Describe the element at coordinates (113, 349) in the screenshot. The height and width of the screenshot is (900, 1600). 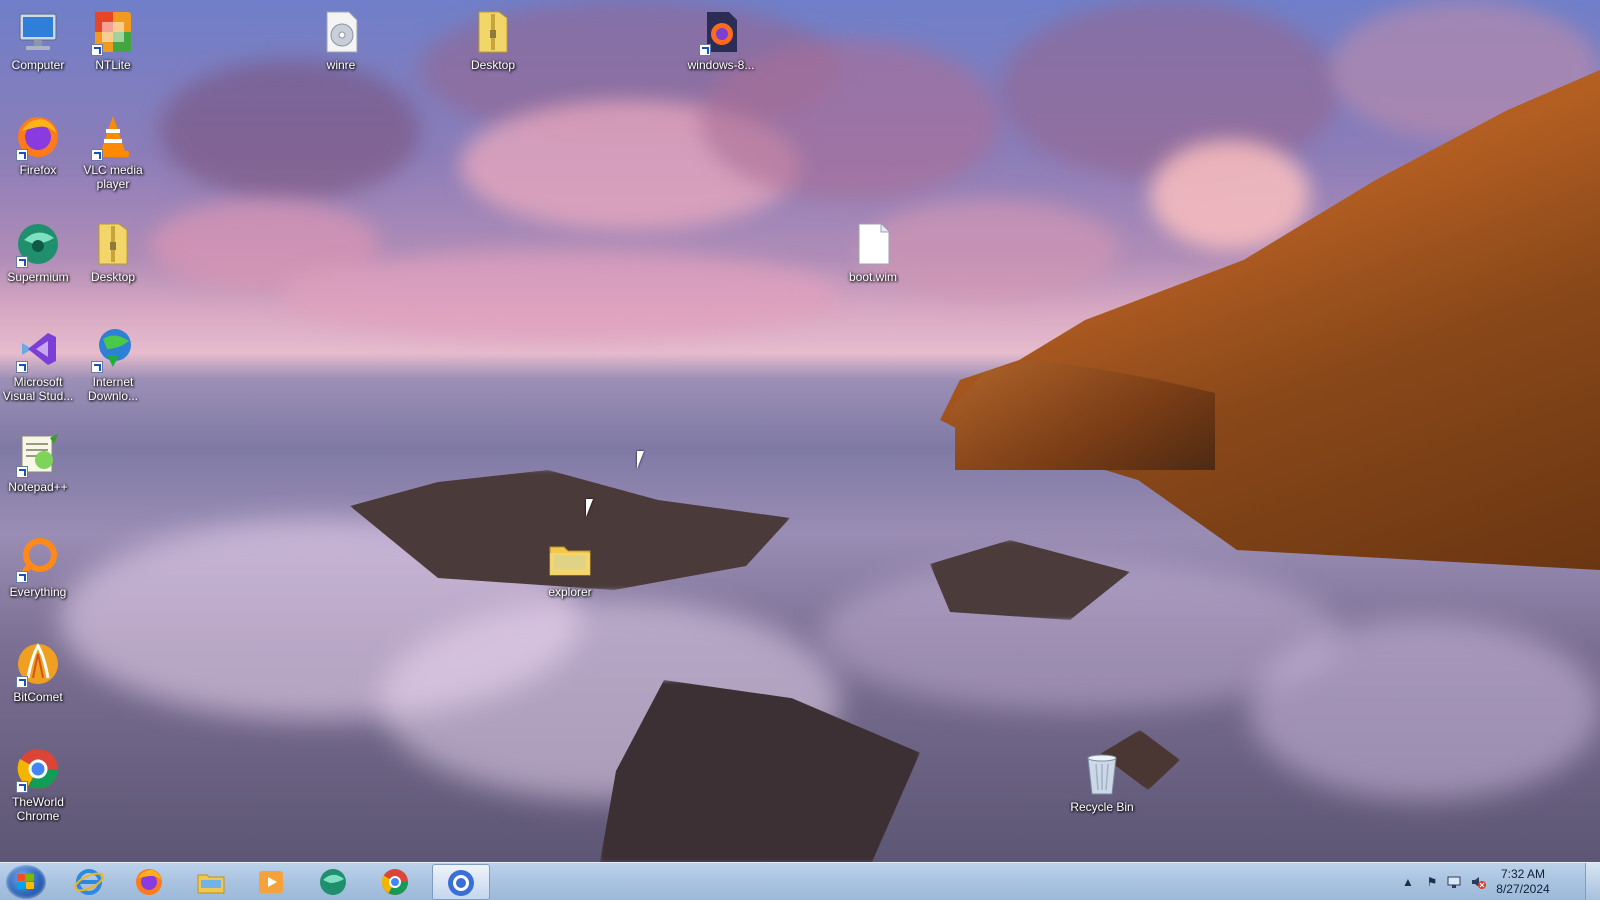
I see `internet-download-manager-icon` at that location.